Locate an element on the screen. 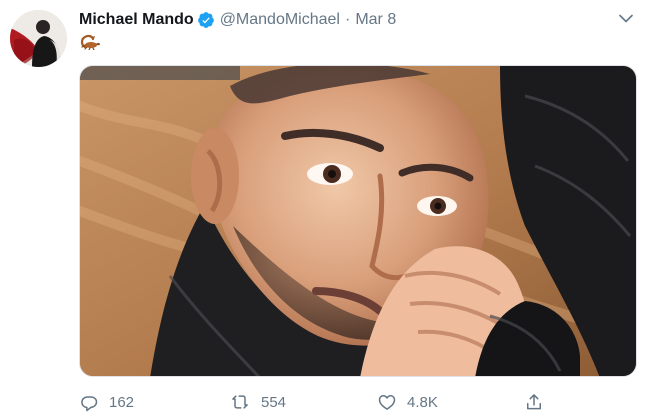 The image size is (648, 419). share-icon is located at coordinates (534, 402).